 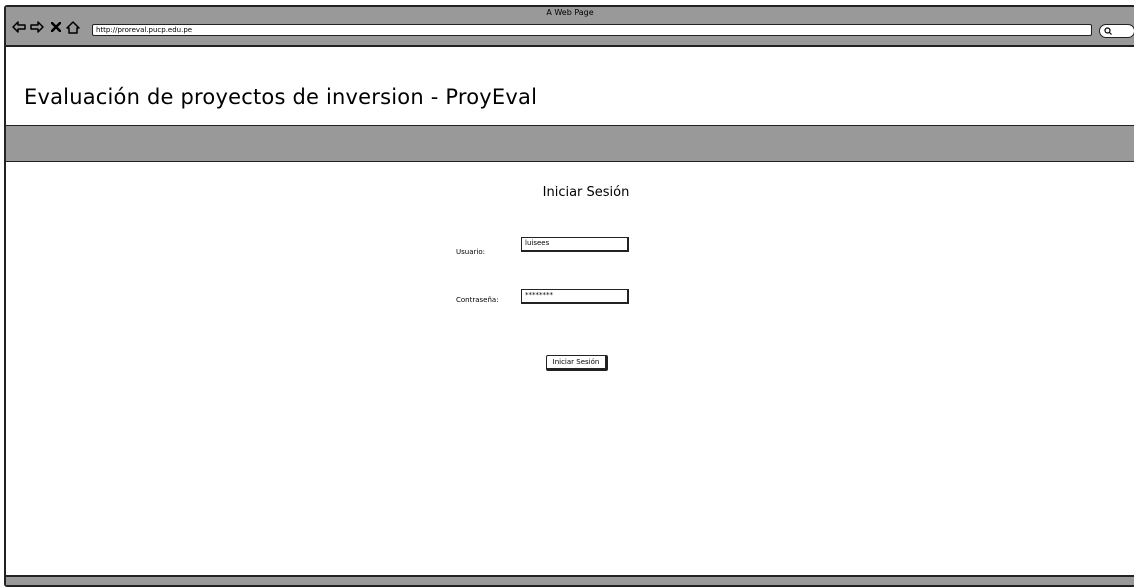 I want to click on browser-titlebar: A Web Page http://proreval.pucp.edu.pe, so click(x=570, y=27).